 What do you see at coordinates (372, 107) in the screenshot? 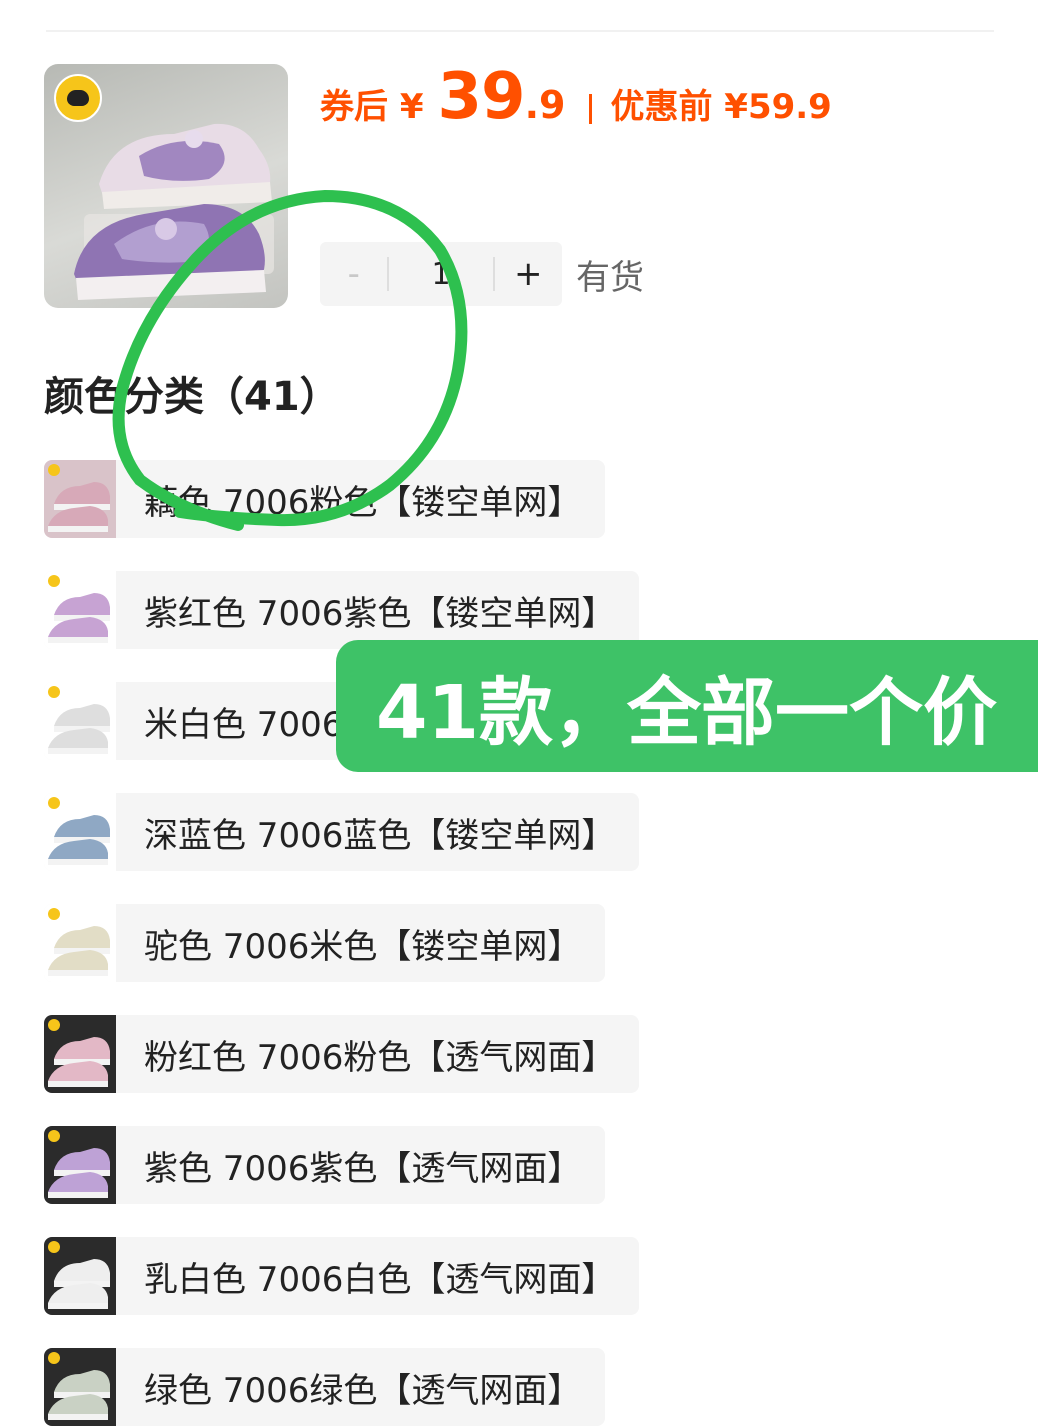
I see `coupon-price-prefix: 券后 ¥` at bounding box center [372, 107].